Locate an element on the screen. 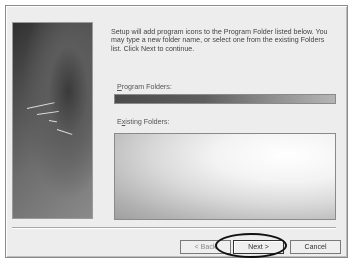 Image resolution: width=354 pixels, height=264 pixels. back-button: < Back is located at coordinates (205, 247).